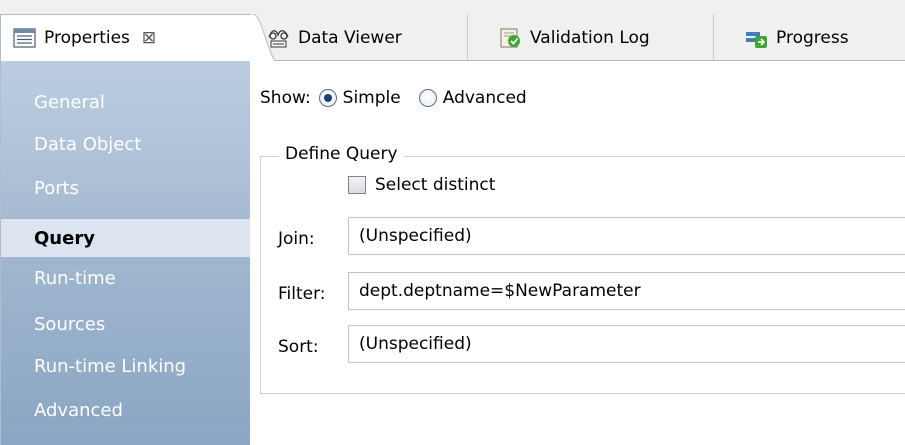 The height and width of the screenshot is (445, 905). What do you see at coordinates (327, 98) in the screenshot?
I see `simple-radio` at bounding box center [327, 98].